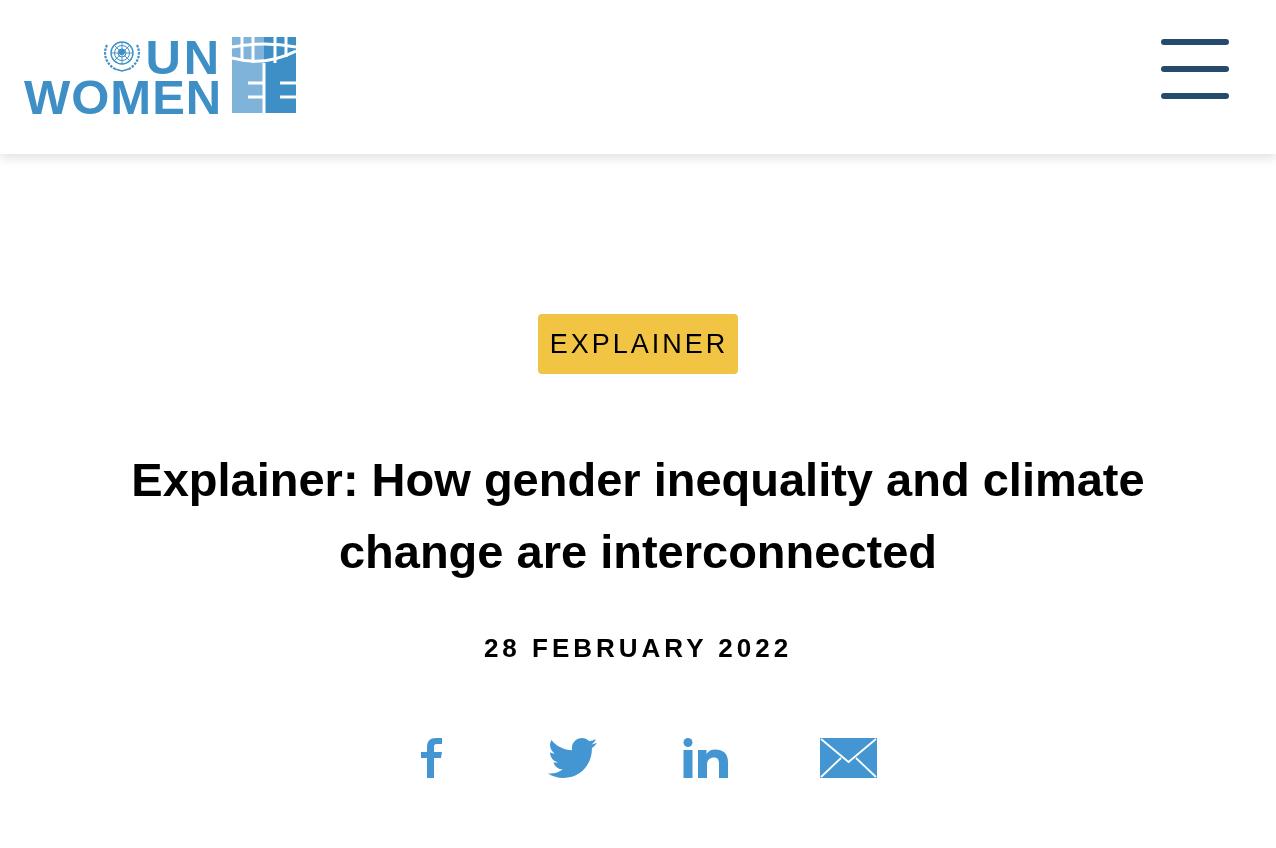  I want to click on facebook-icon, so click(431, 758).